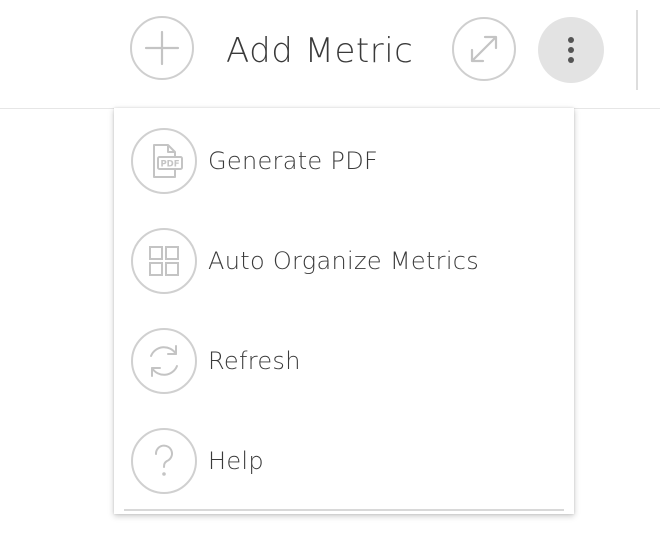  Describe the element at coordinates (236, 461) in the screenshot. I see `menu-item-label: Help` at that location.